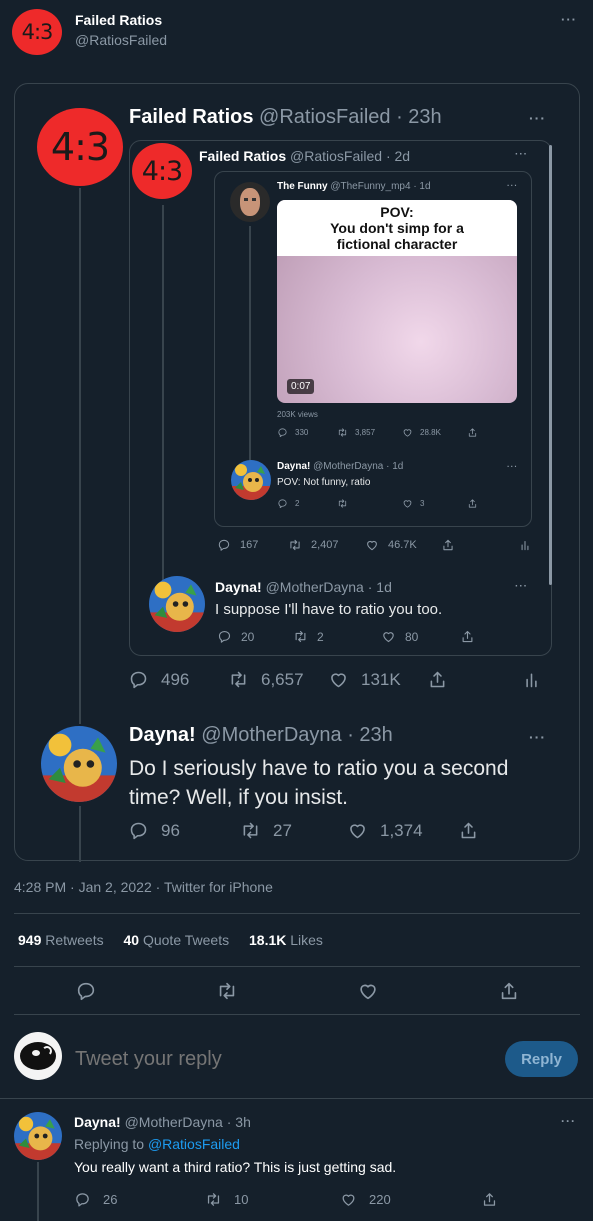  I want to click on author-handle: @RatiosFailed, so click(121, 40).